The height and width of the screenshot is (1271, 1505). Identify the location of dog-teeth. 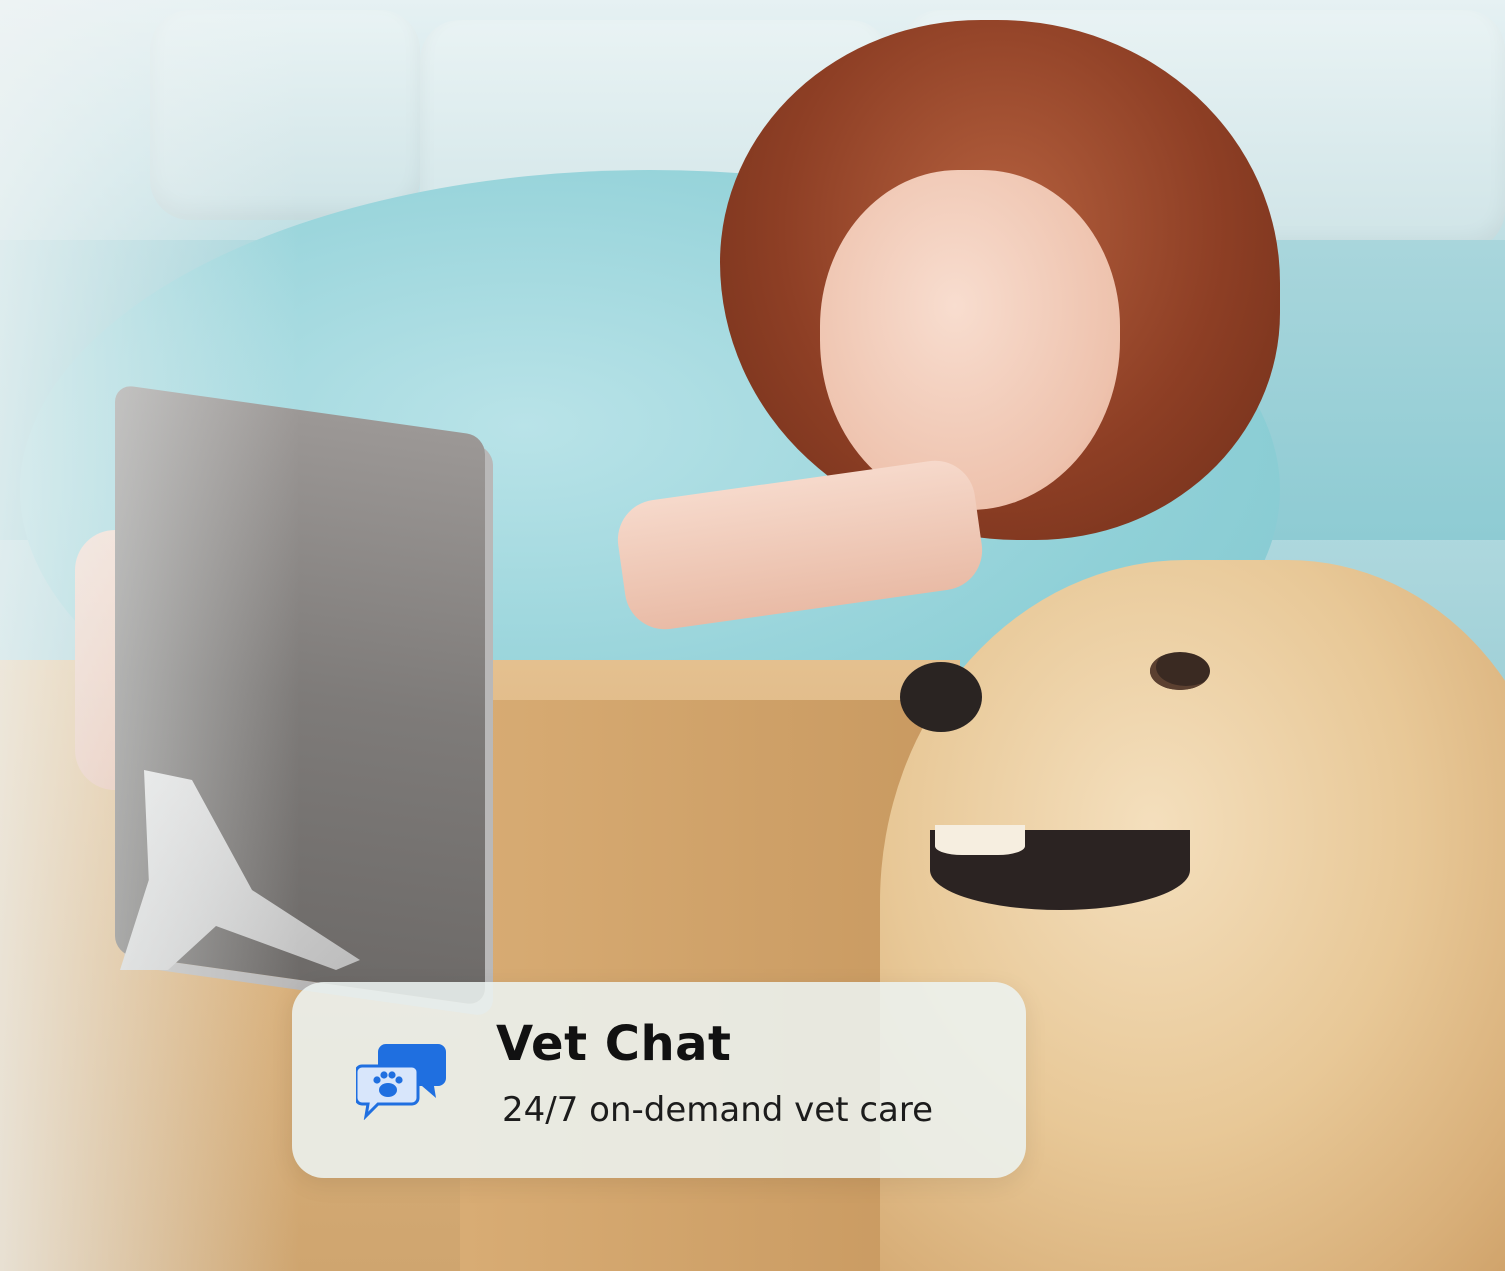
(980, 840).